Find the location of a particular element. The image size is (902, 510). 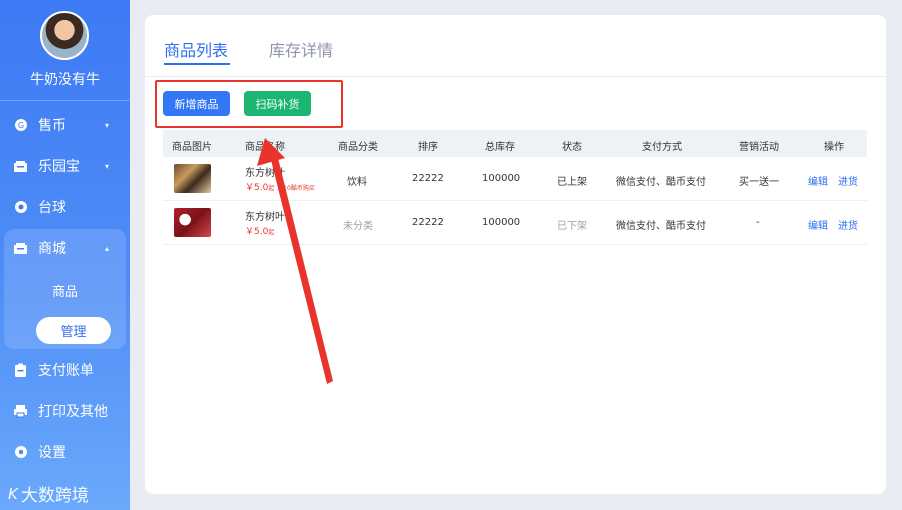

sidebar-item-settings: 设置 is located at coordinates (65, 452).